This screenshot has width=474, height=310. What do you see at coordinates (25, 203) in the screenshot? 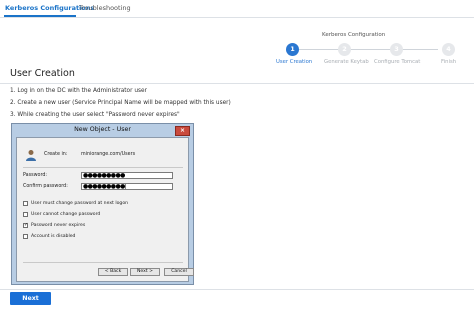
I see `checkbox-must-change-password` at bounding box center [25, 203].